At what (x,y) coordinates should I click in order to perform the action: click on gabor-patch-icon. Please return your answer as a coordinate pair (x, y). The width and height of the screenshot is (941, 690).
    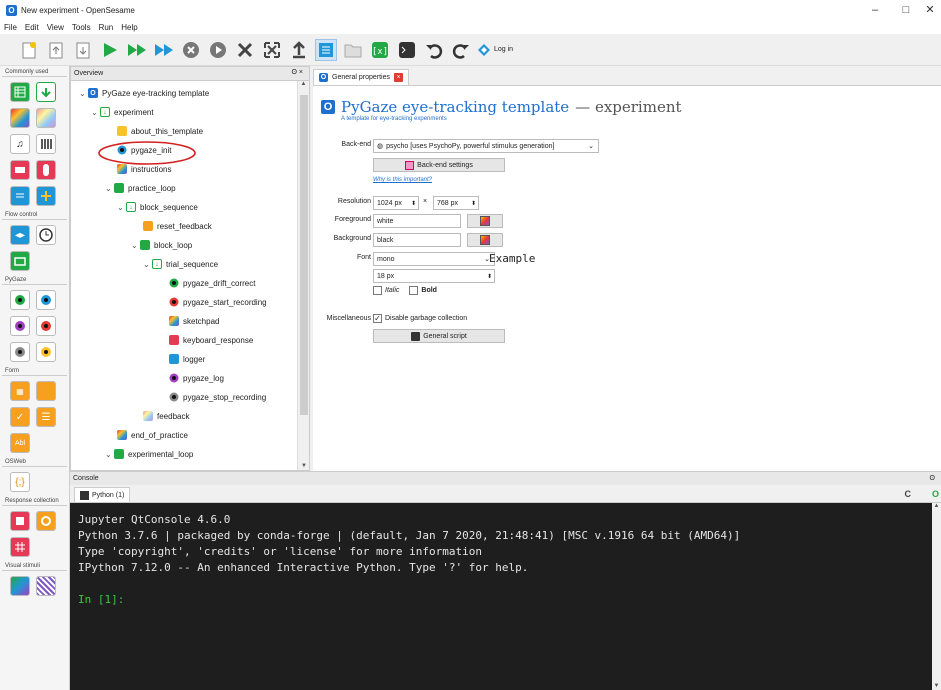
    Looking at the image, I should click on (46, 586).